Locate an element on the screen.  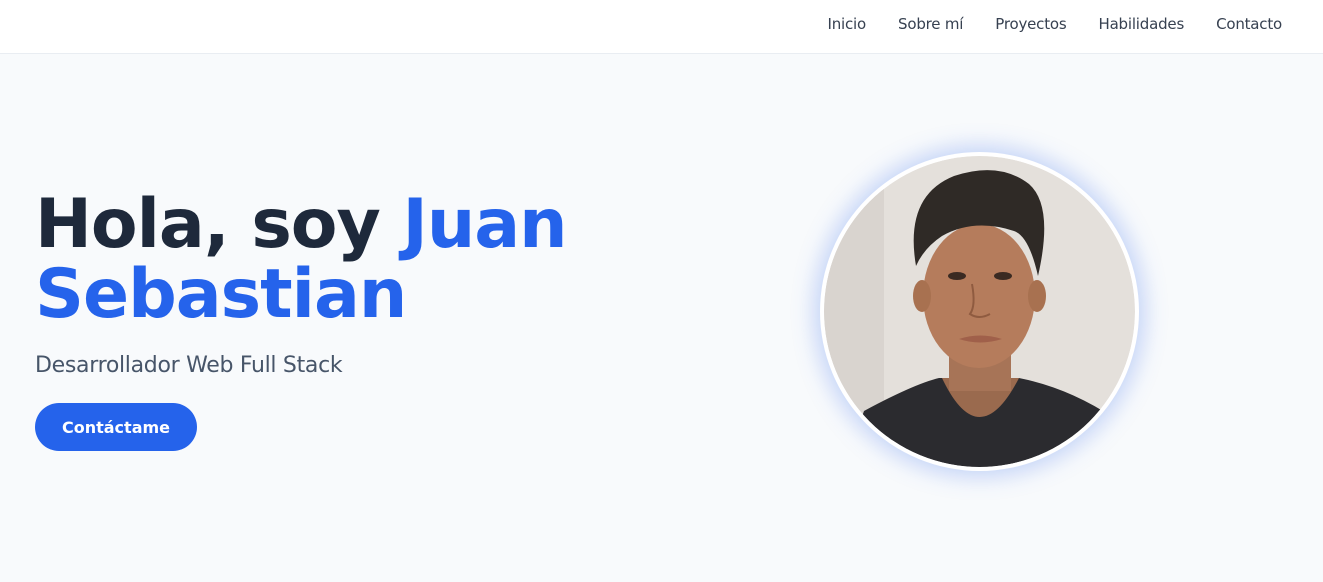
nav-item-habilidades: Habilidades is located at coordinates (1141, 23).